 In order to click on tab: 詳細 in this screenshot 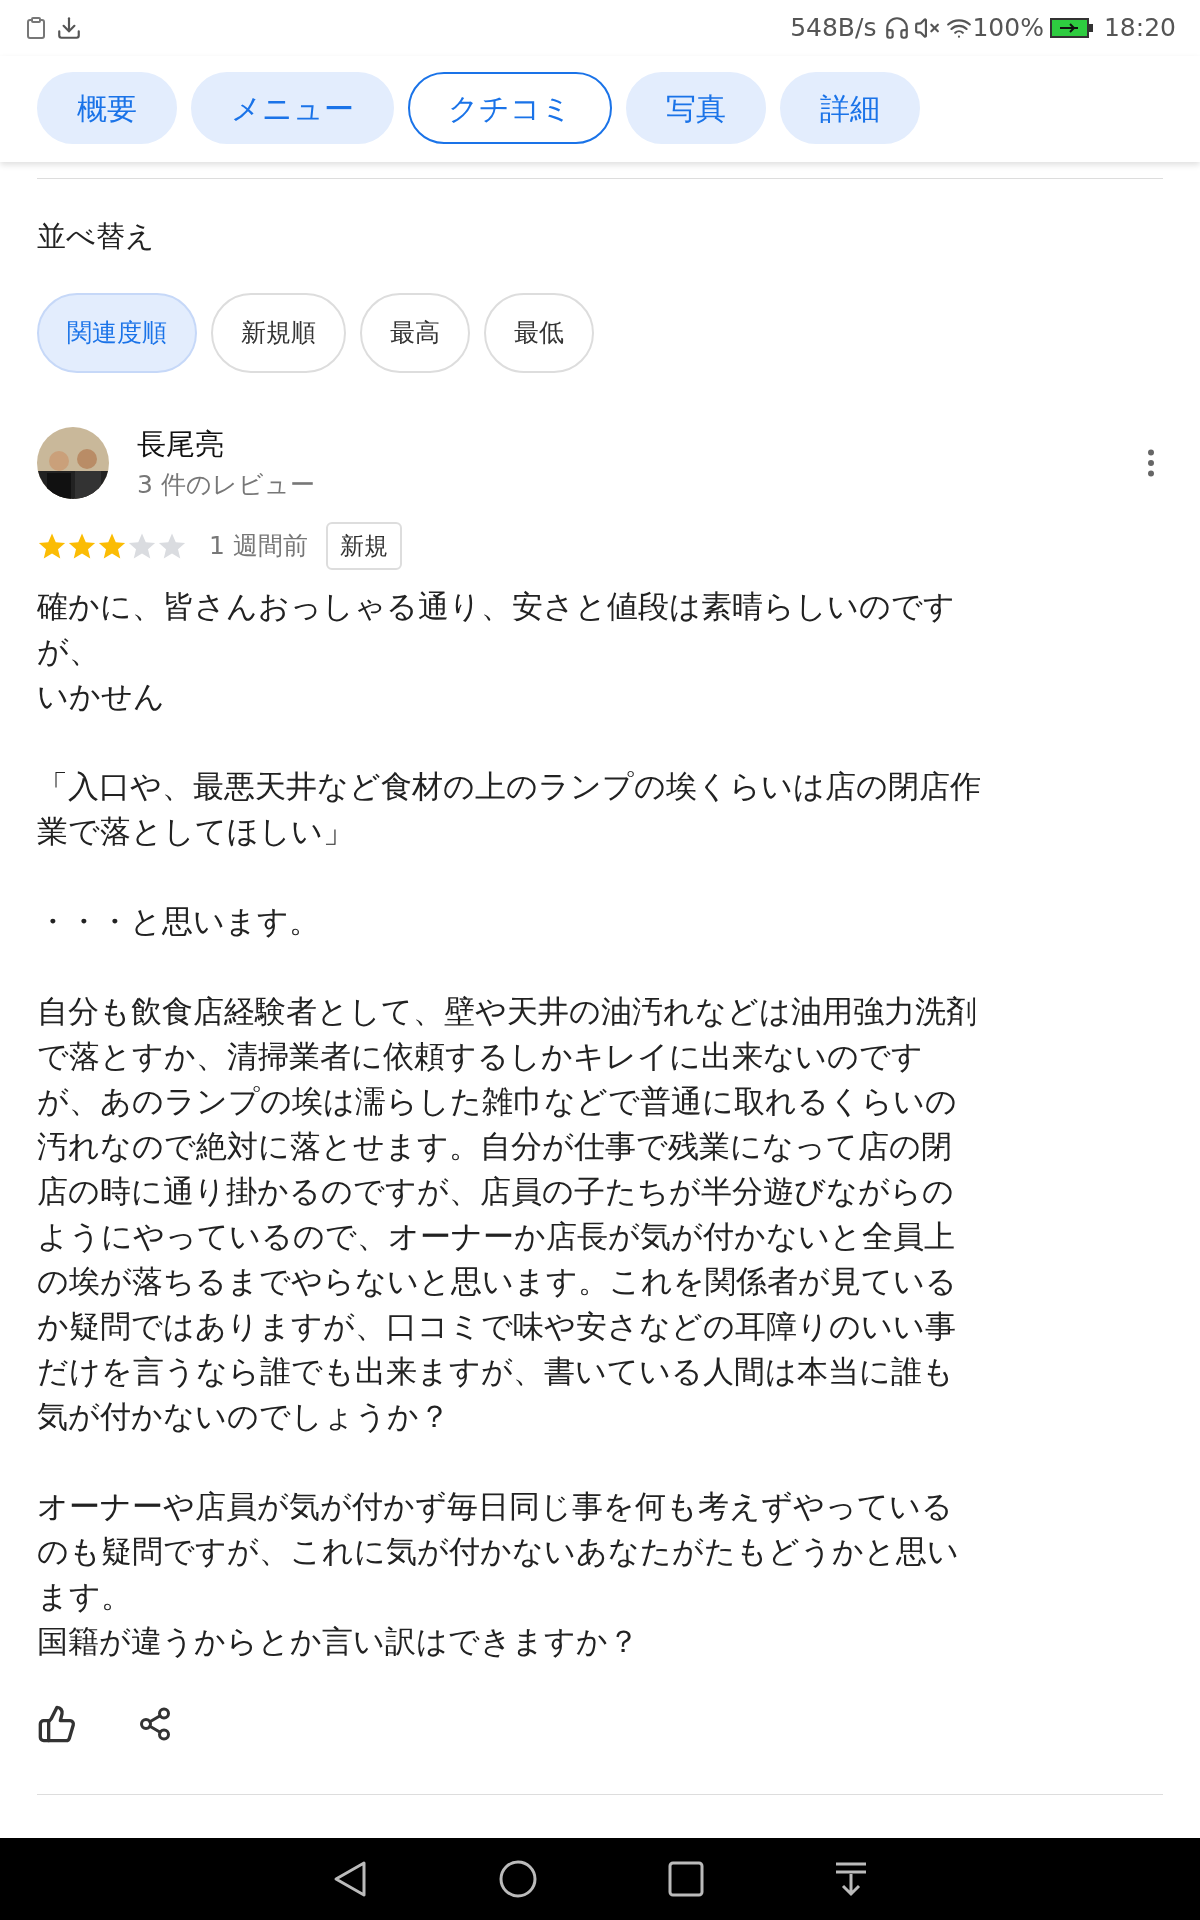, I will do `click(850, 108)`.